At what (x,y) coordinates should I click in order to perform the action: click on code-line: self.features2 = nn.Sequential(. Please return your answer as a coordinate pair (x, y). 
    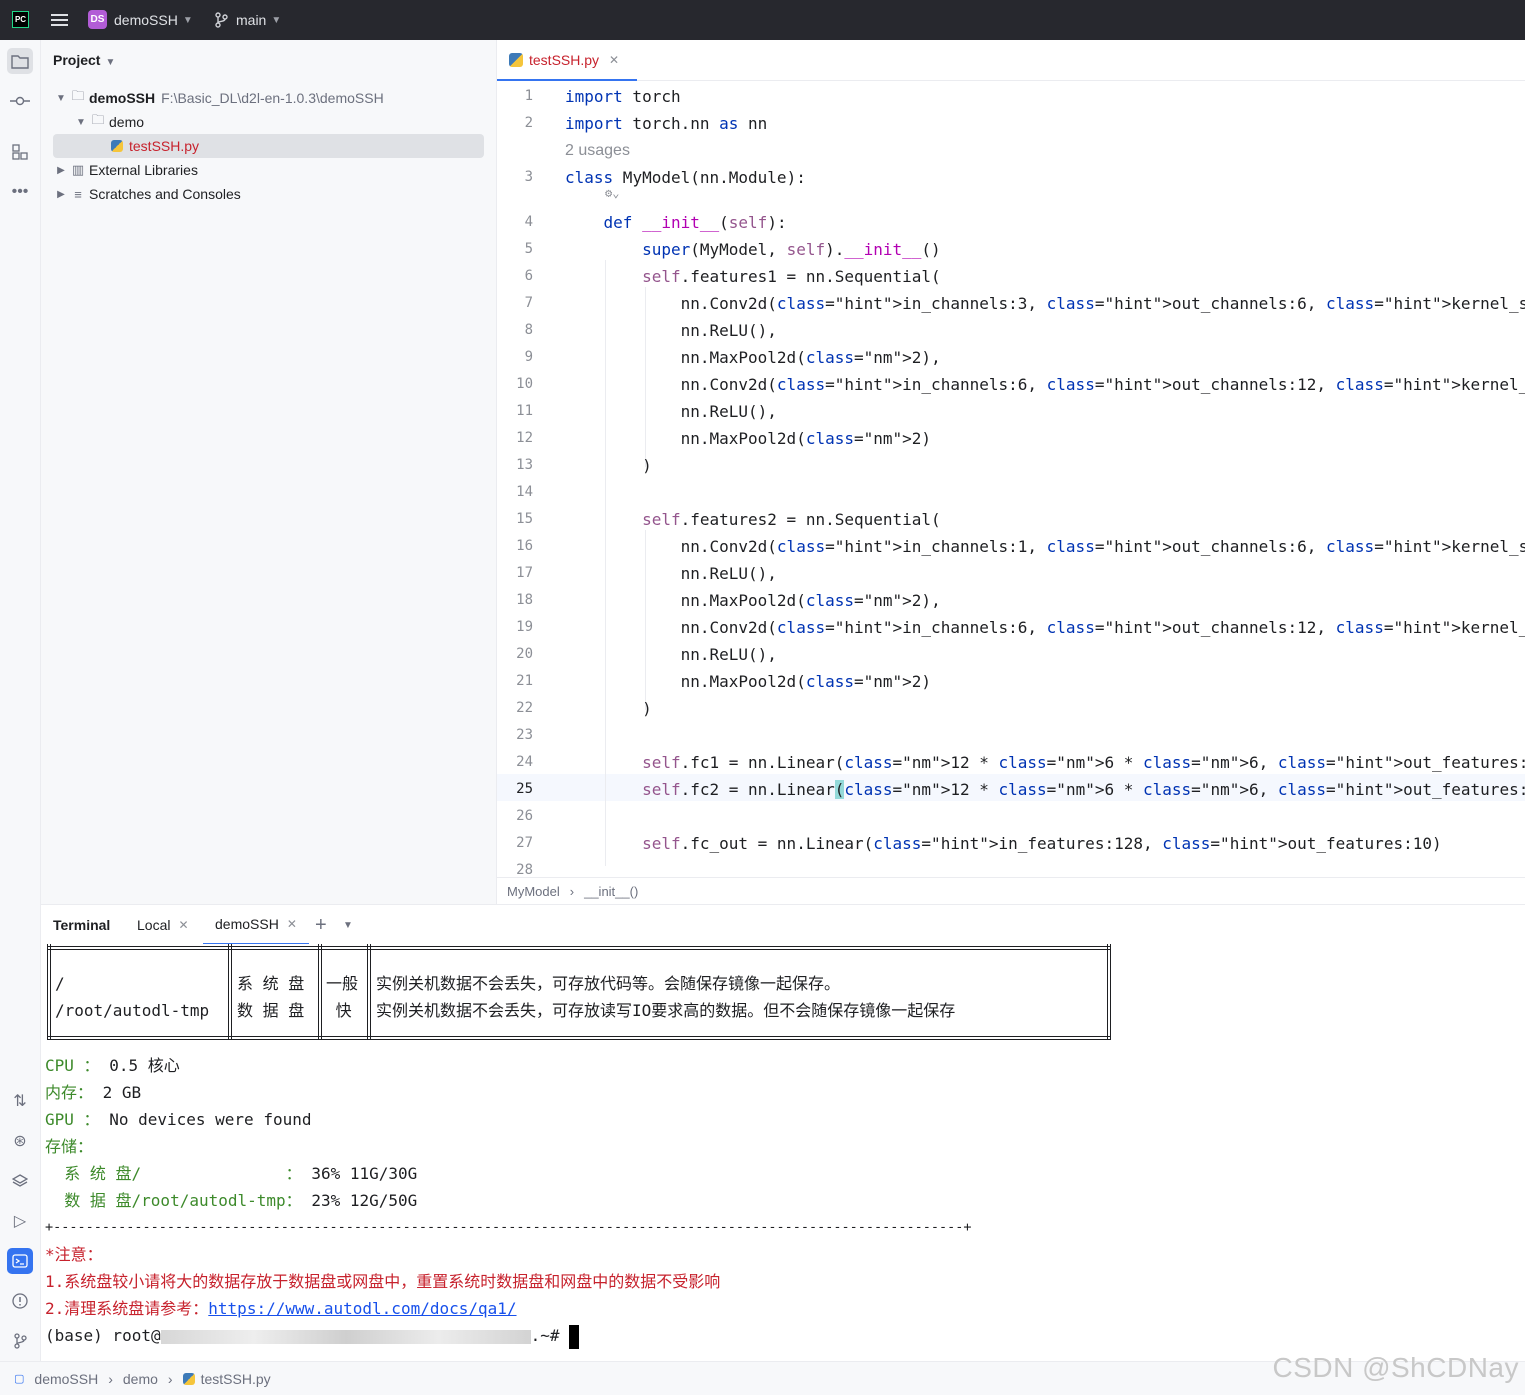
    Looking at the image, I should click on (753, 519).